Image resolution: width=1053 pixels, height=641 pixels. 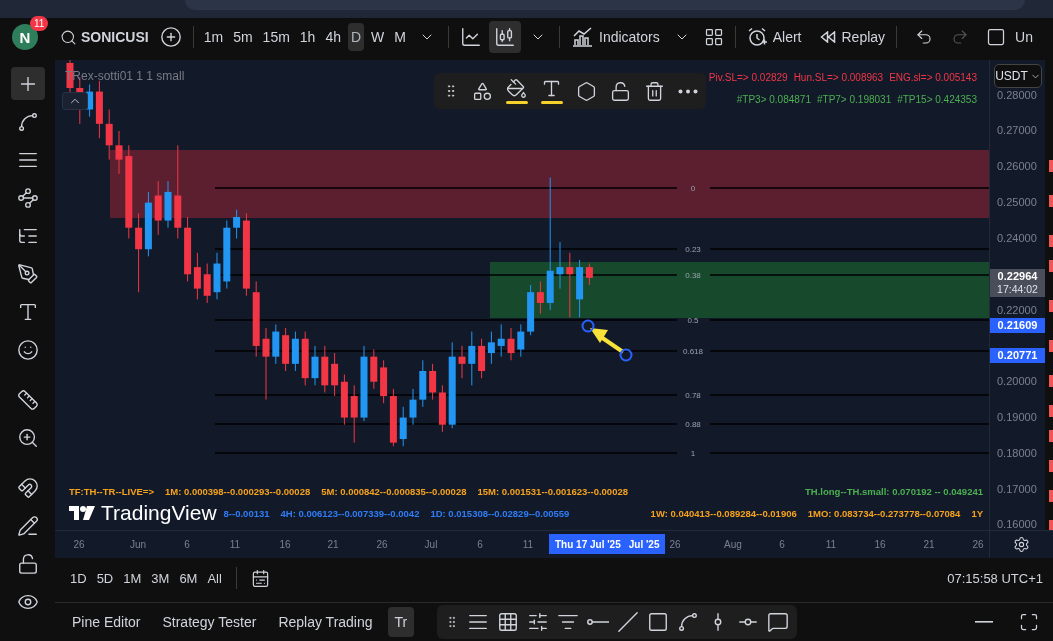 I want to click on interval-button: 4h, so click(x=333, y=37).